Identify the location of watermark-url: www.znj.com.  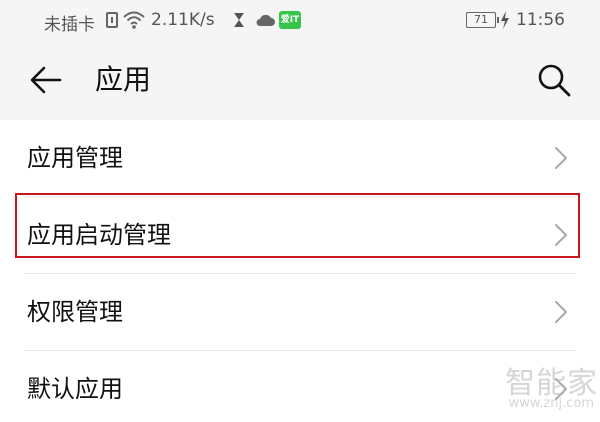
(551, 403).